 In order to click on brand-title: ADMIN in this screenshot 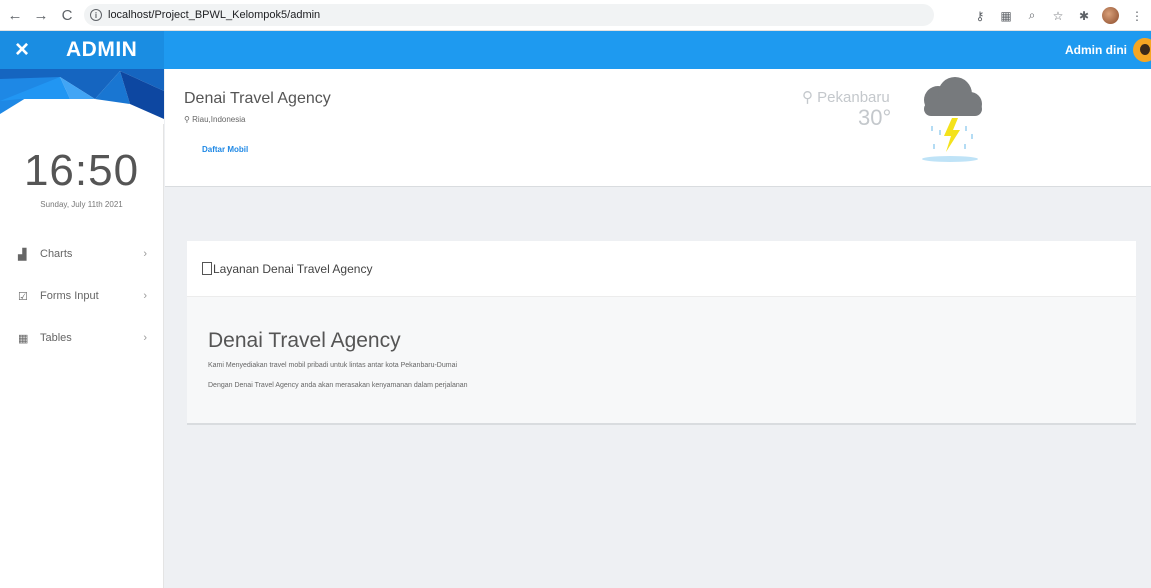, I will do `click(102, 49)`.